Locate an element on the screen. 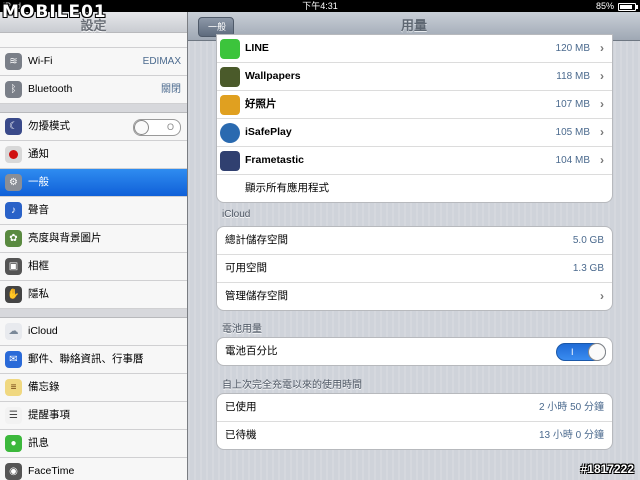 The image size is (640, 480). wifi-icon: ≋ is located at coordinates (13, 61).